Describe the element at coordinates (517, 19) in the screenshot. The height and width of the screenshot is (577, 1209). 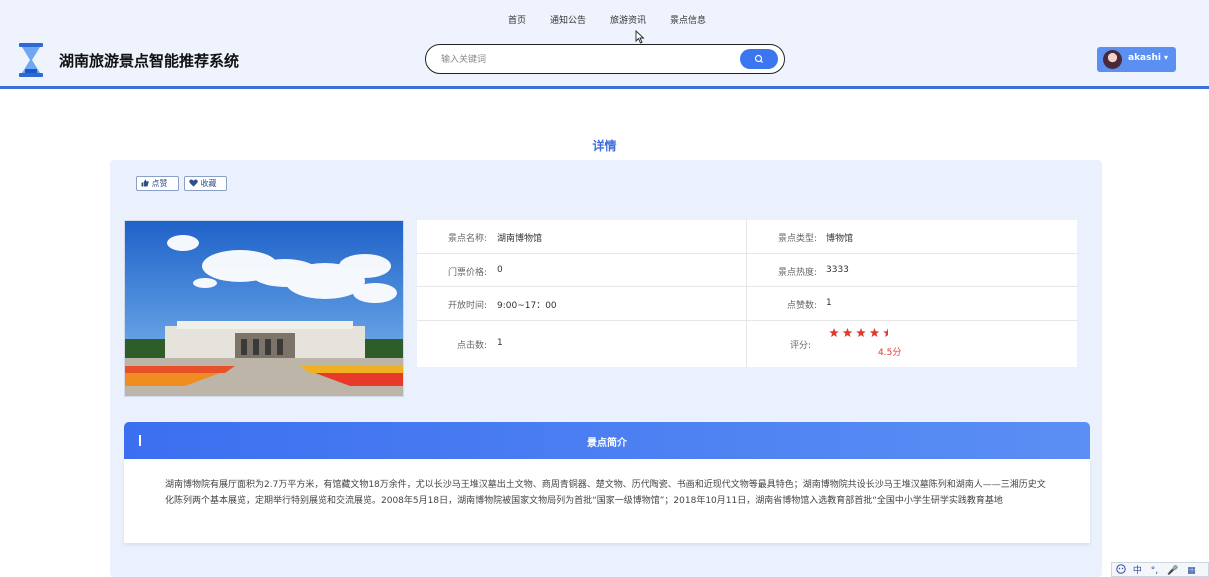
I see `nav-home: 首页` at that location.